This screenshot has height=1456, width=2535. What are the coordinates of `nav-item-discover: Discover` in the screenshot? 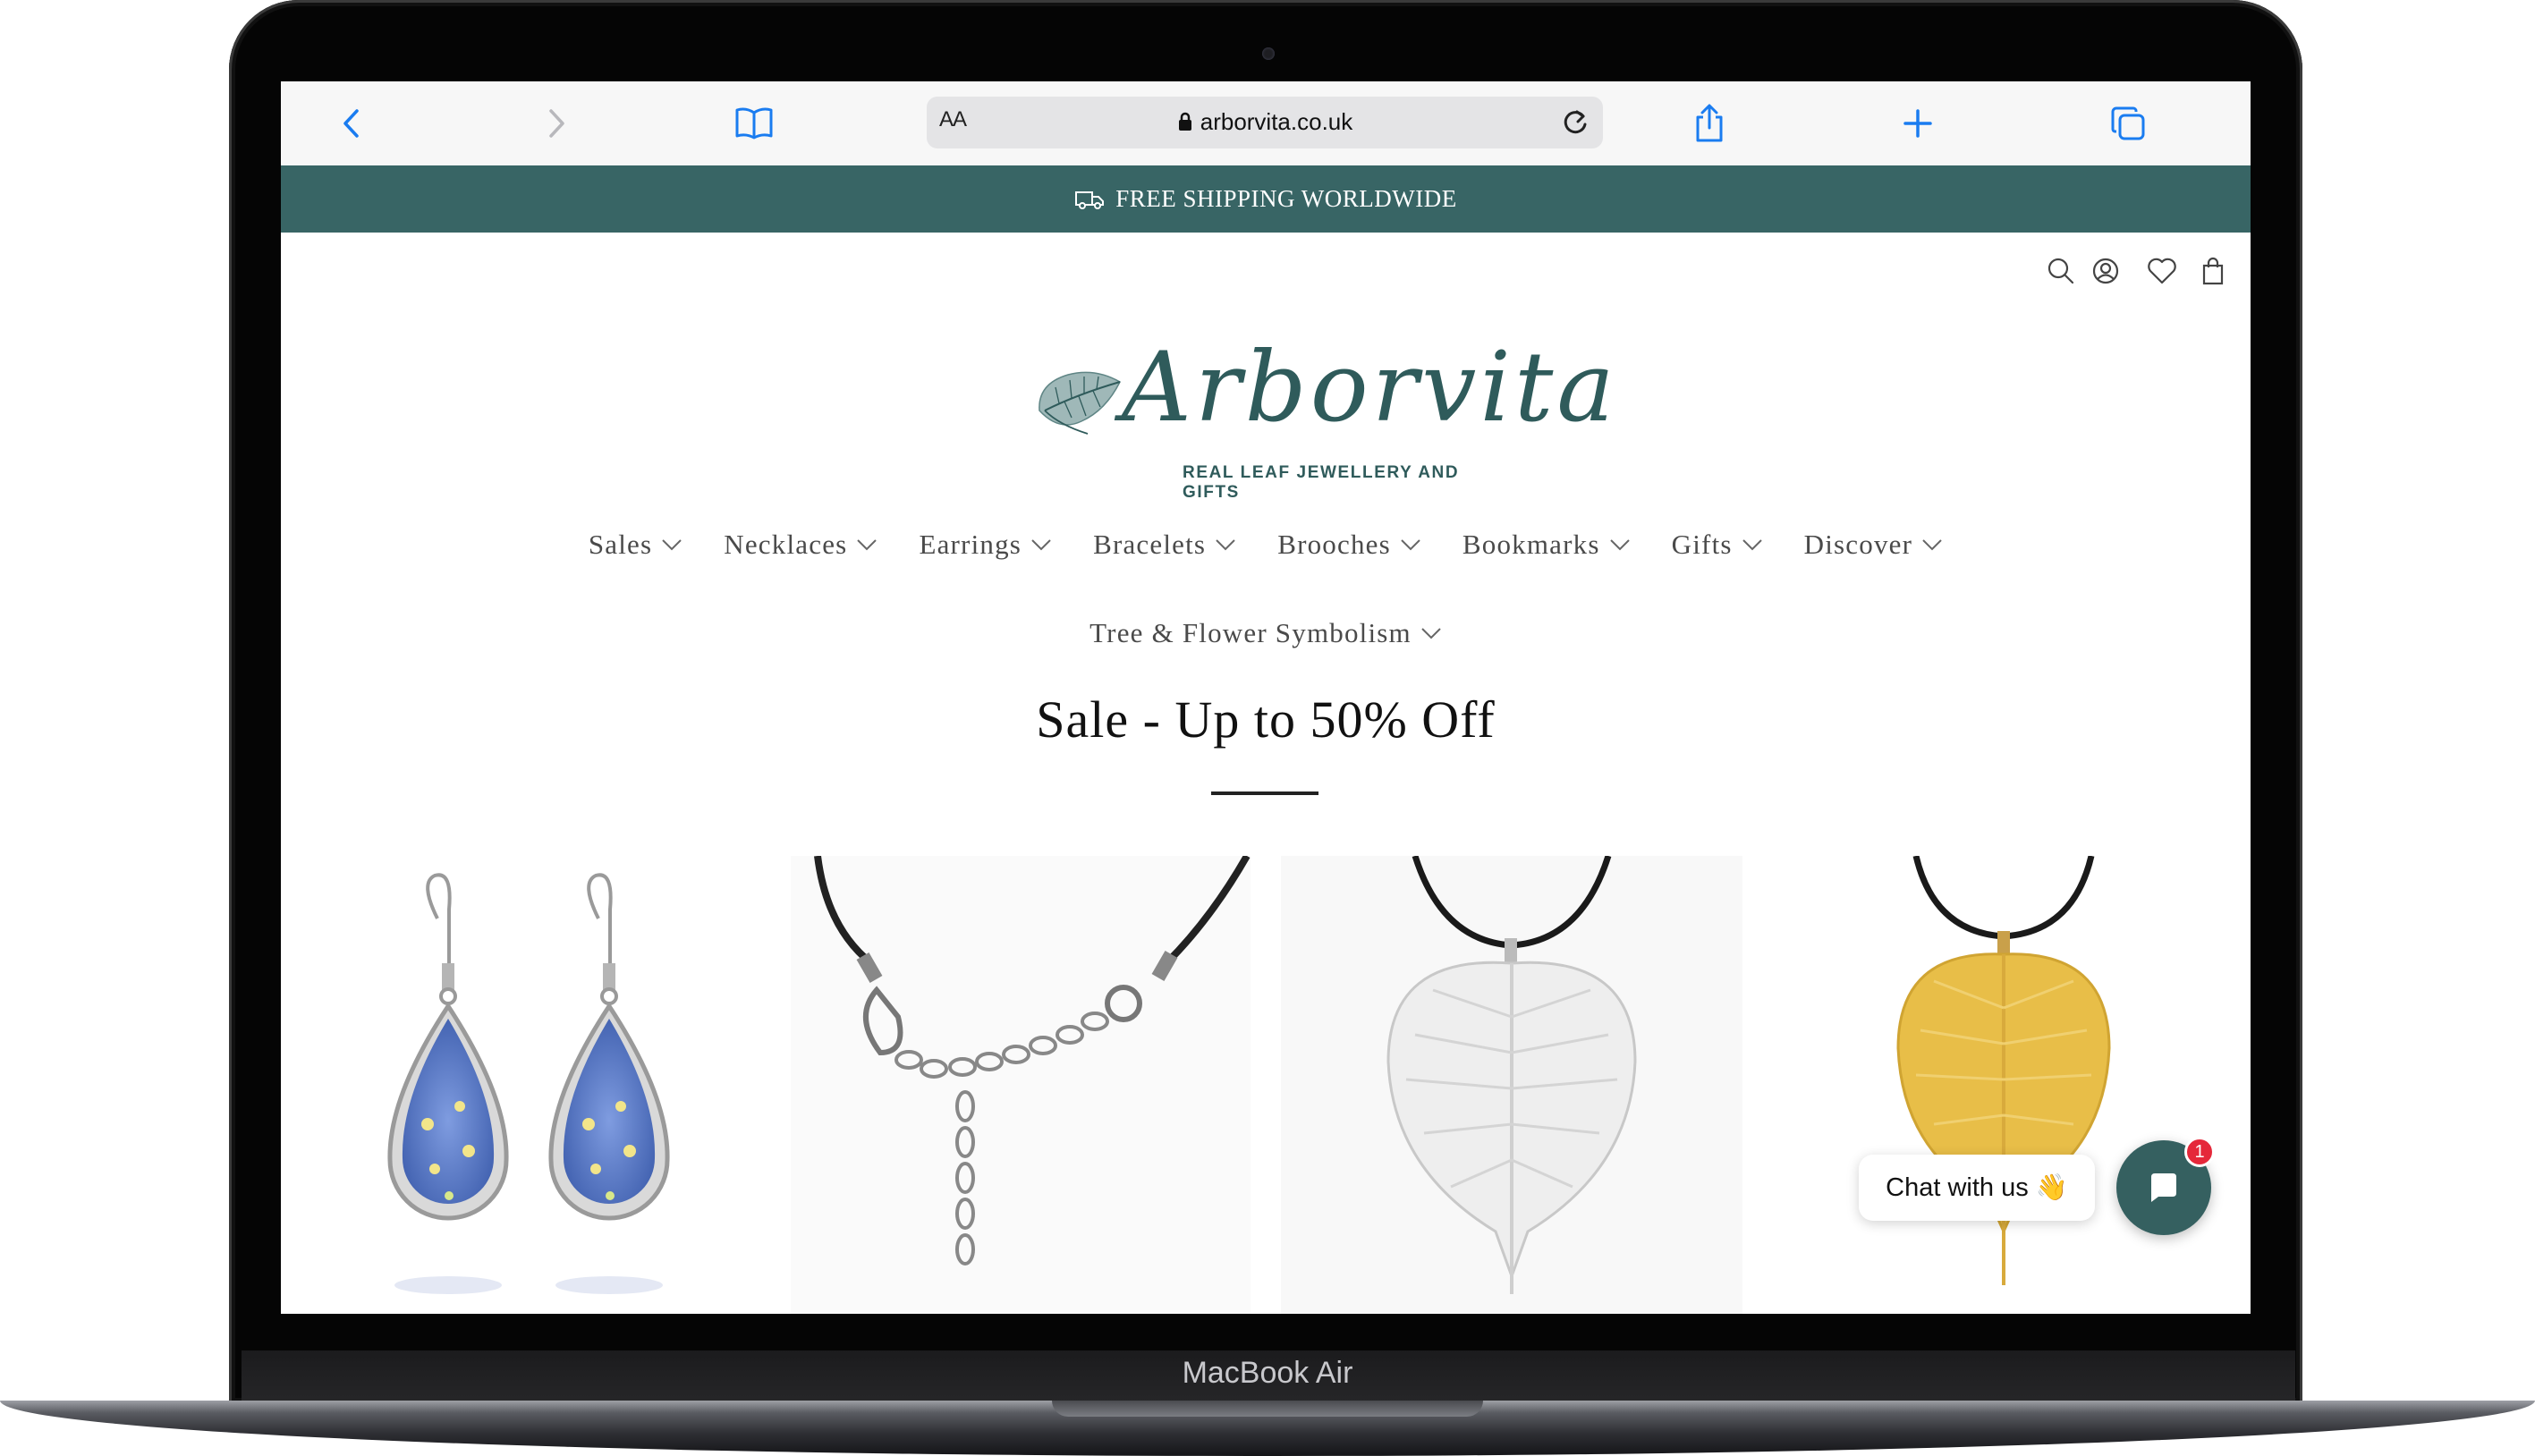 It's located at (1874, 545).